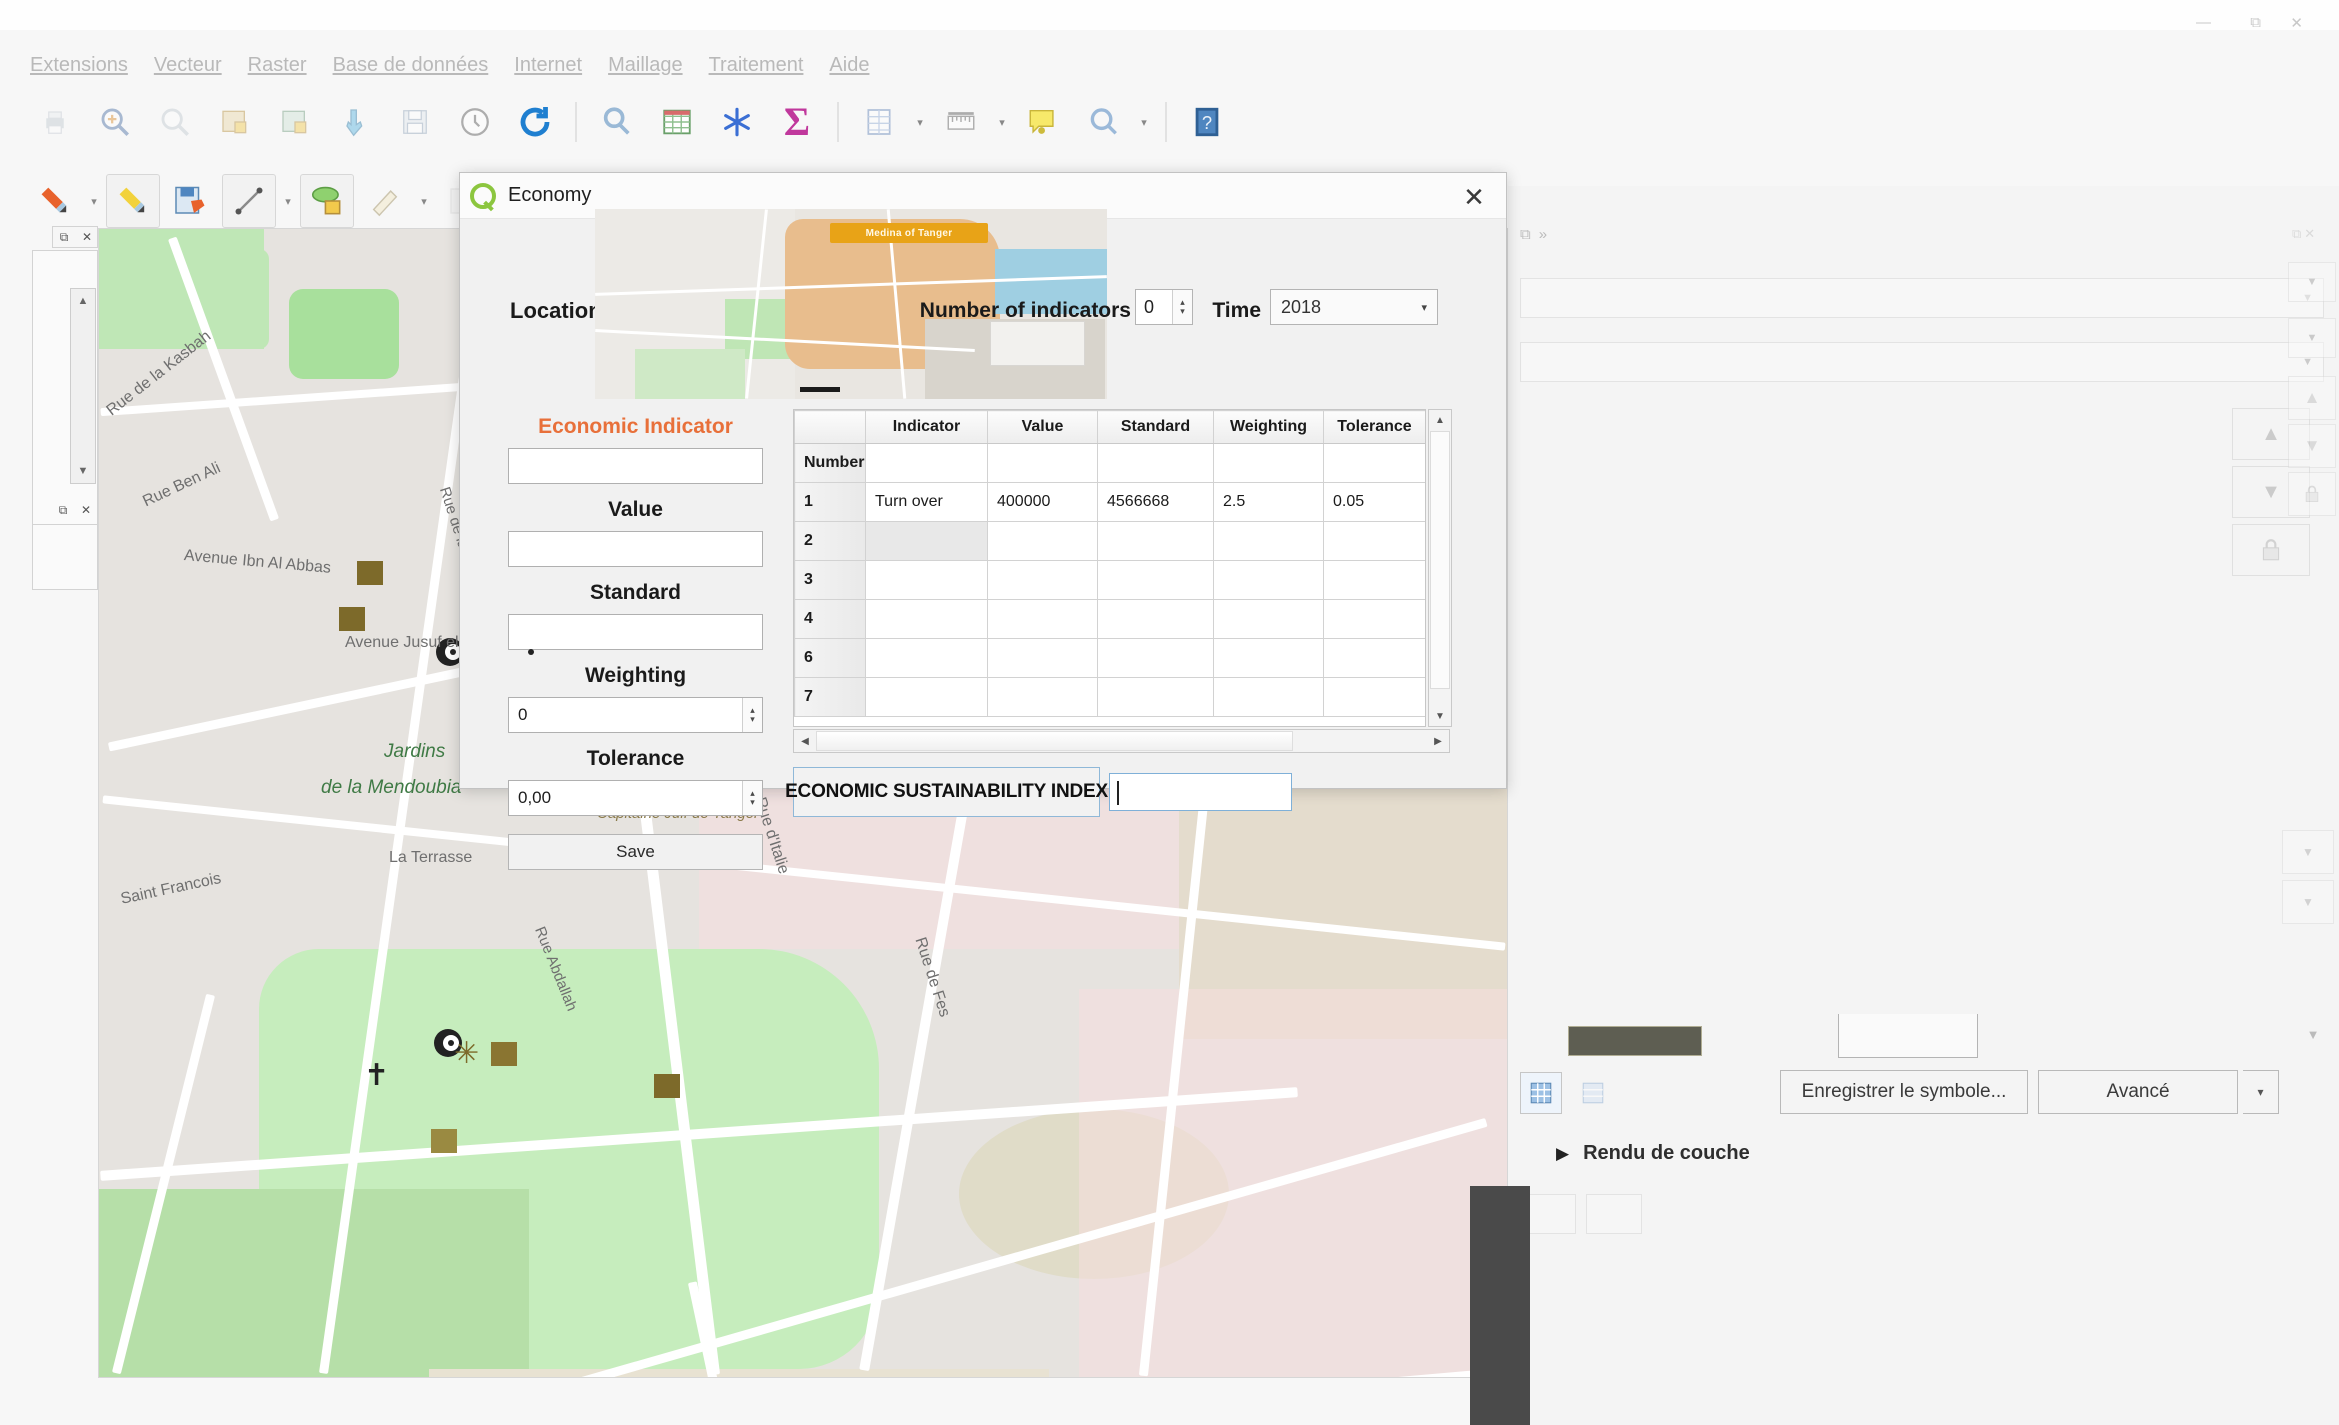 This screenshot has width=2339, height=1425. I want to click on weighting-spinbox: 0 ▴ ▾, so click(635, 715).